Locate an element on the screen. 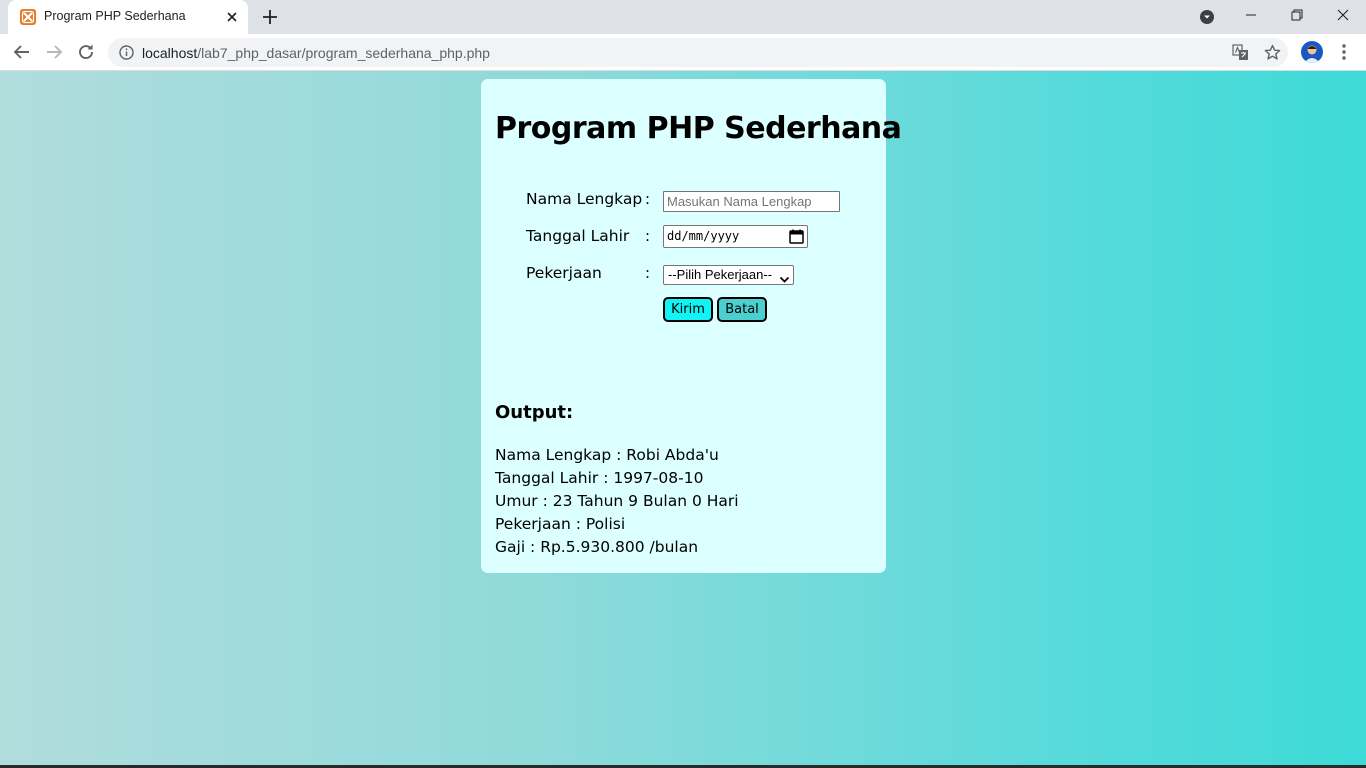 The width and height of the screenshot is (1366, 768). calendar-icon is located at coordinates (796, 236).